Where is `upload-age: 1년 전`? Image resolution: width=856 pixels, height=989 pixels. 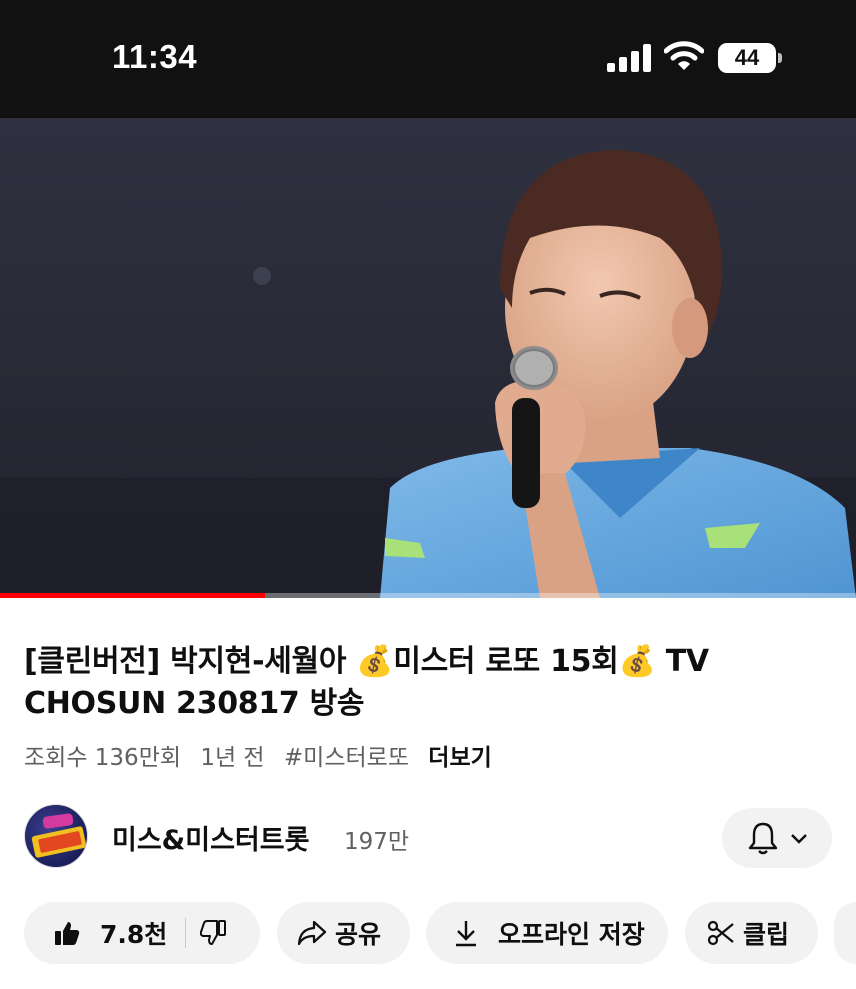
upload-age: 1년 전 is located at coordinates (232, 758).